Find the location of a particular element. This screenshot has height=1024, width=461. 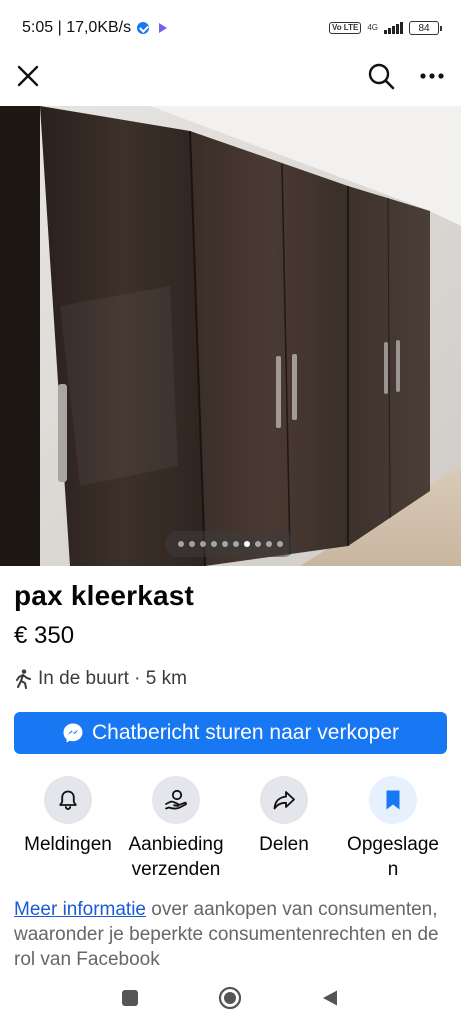

messenger-status-icon is located at coordinates (143, 28).